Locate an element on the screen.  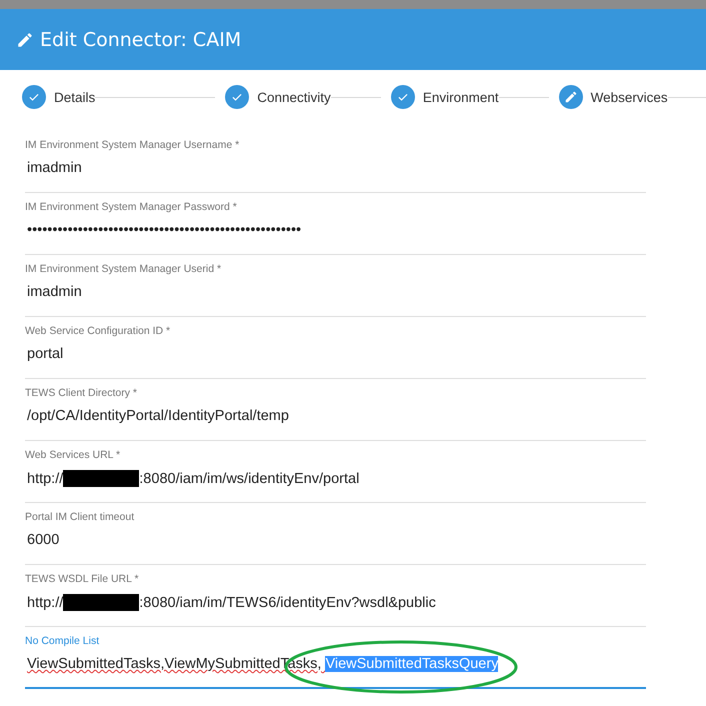
field-label: IM Environment System Manager Username * is located at coordinates (132, 145).